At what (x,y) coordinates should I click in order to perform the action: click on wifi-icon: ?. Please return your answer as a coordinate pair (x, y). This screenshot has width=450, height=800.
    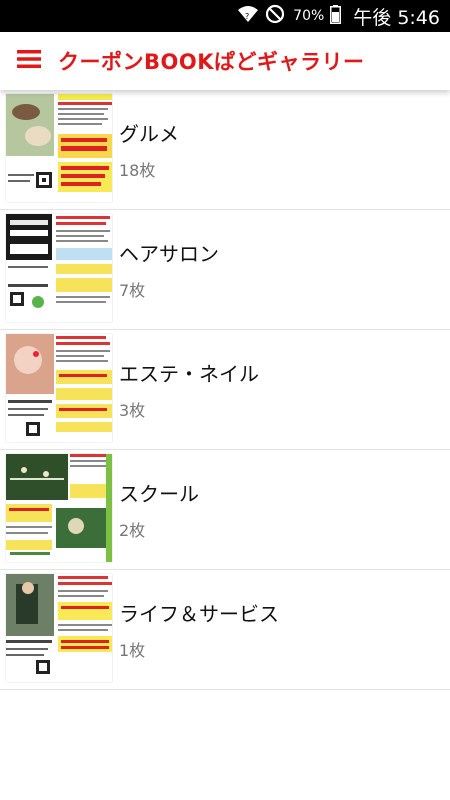
    Looking at the image, I should click on (248, 16).